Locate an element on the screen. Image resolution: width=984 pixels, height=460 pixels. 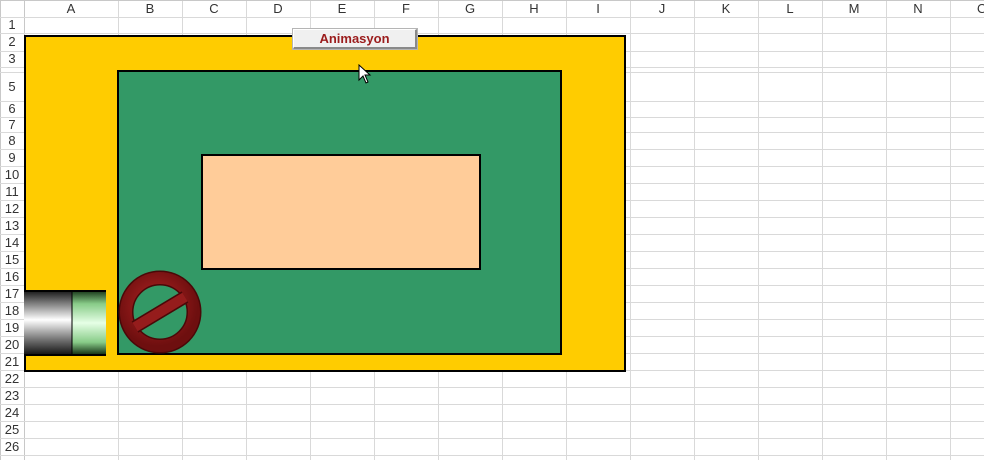
row-header-11: 11 is located at coordinates (12, 191).